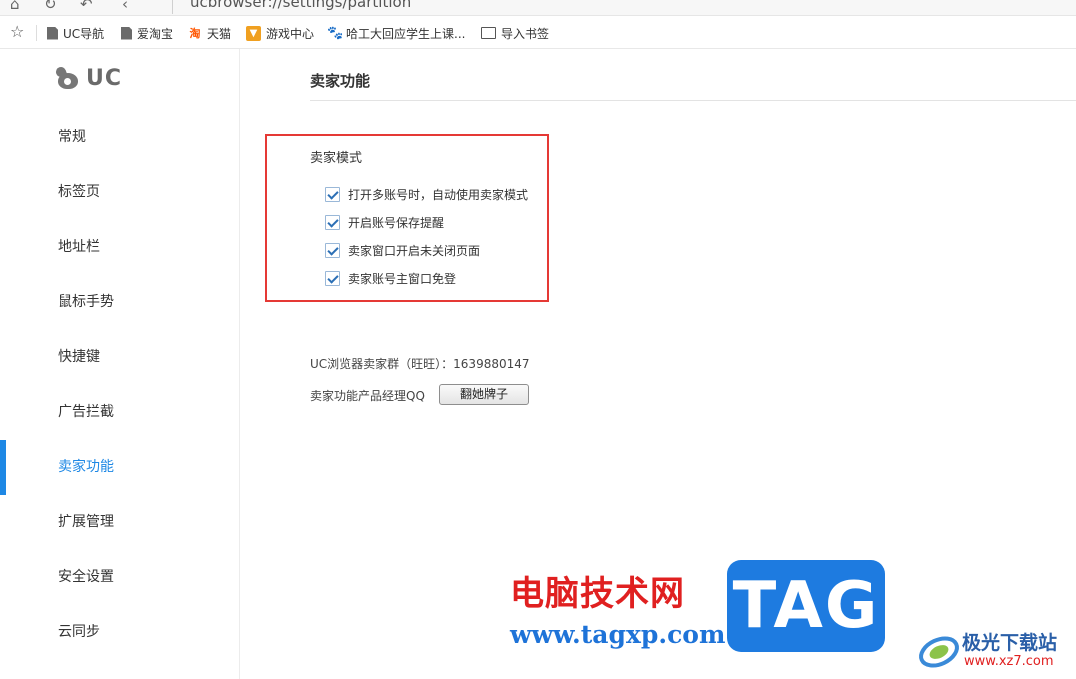 The width and height of the screenshot is (1076, 679). Describe the element at coordinates (414, 250) in the screenshot. I see `option-label: 卖家窗口开启未关闭页面` at that location.